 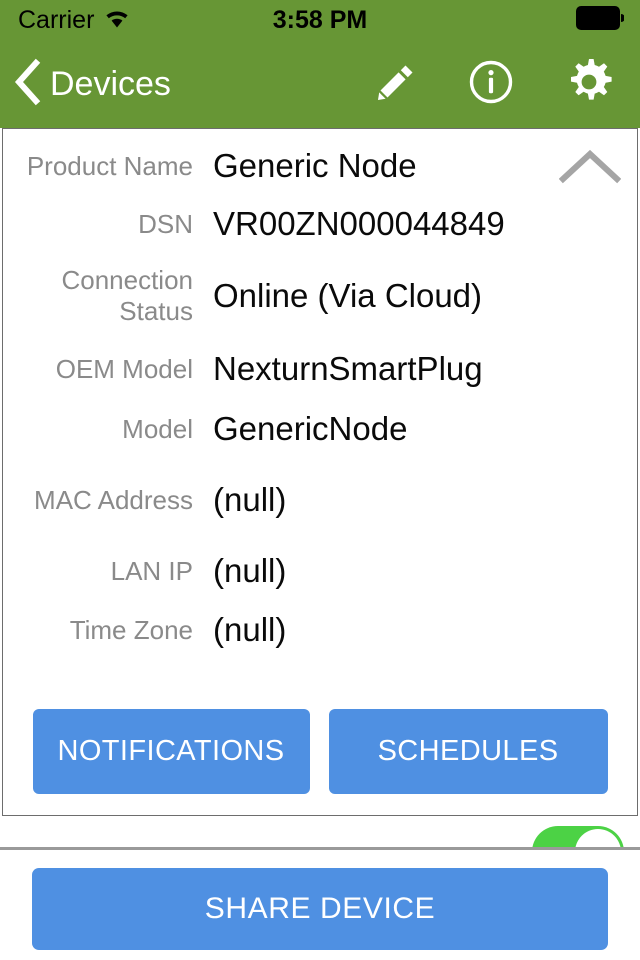 What do you see at coordinates (396, 84) in the screenshot?
I see `edit-button` at bounding box center [396, 84].